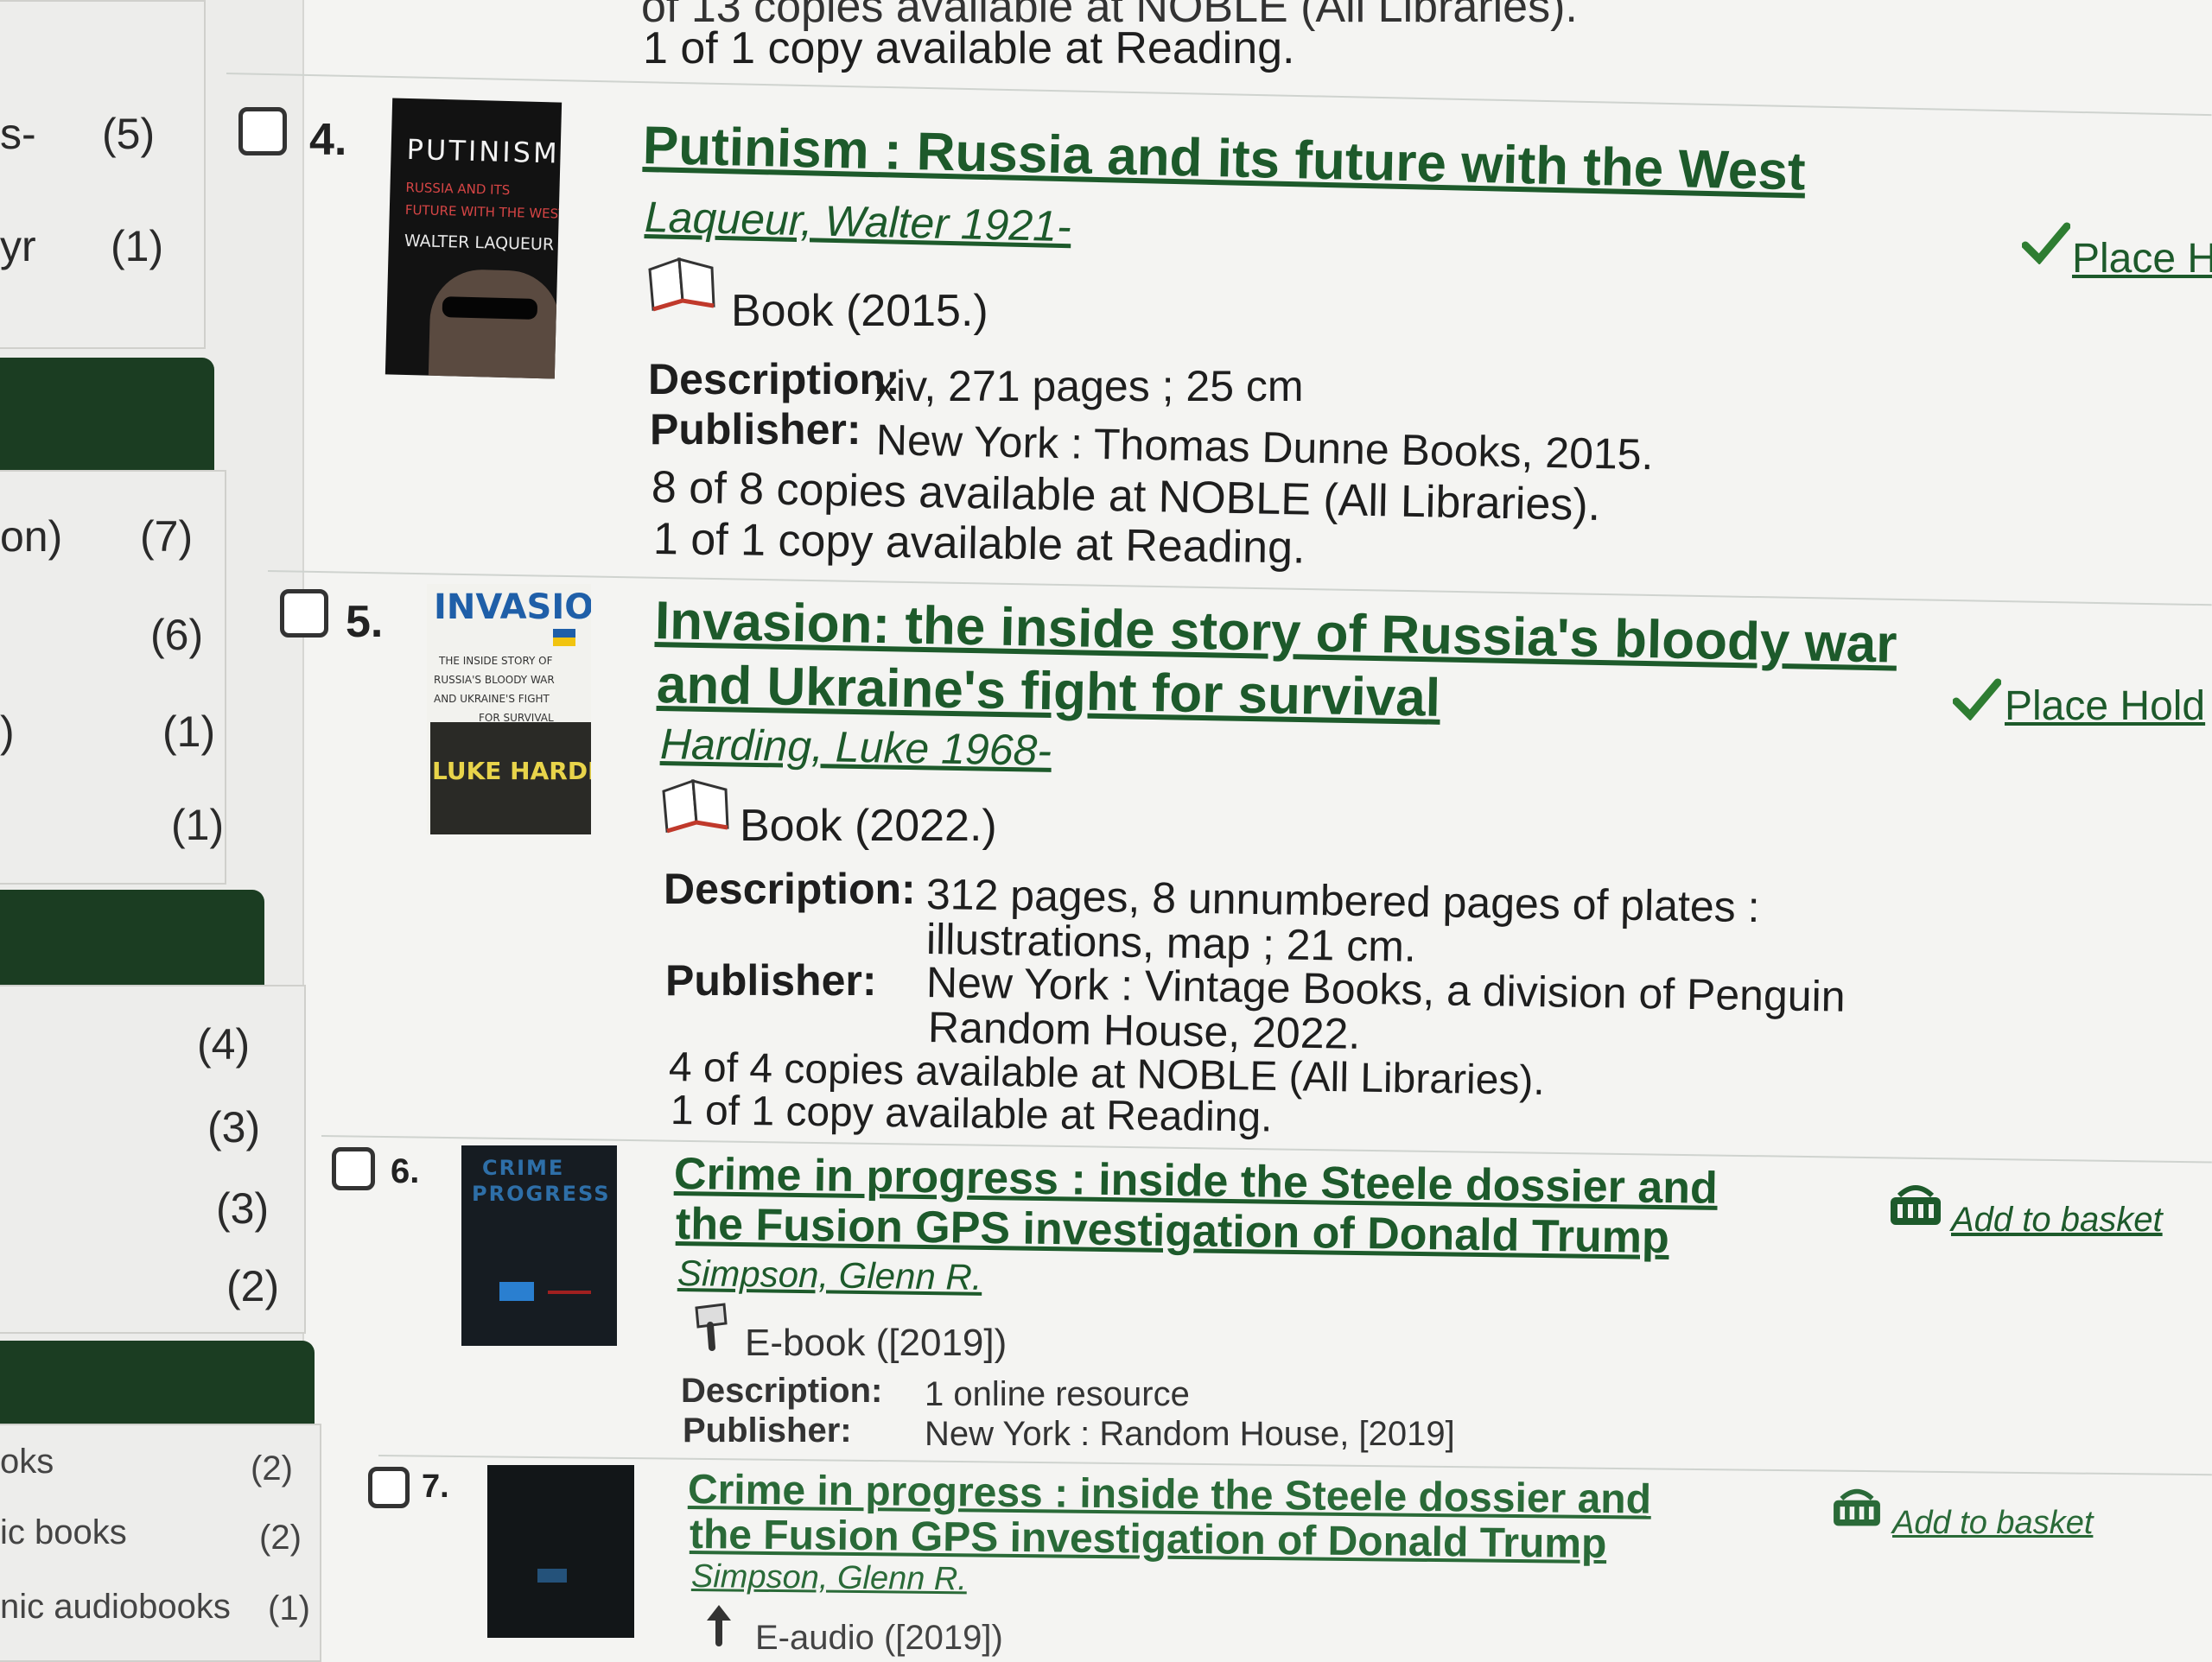  Describe the element at coordinates (868, 826) in the screenshot. I see `format-label: Book (2022.)` at that location.